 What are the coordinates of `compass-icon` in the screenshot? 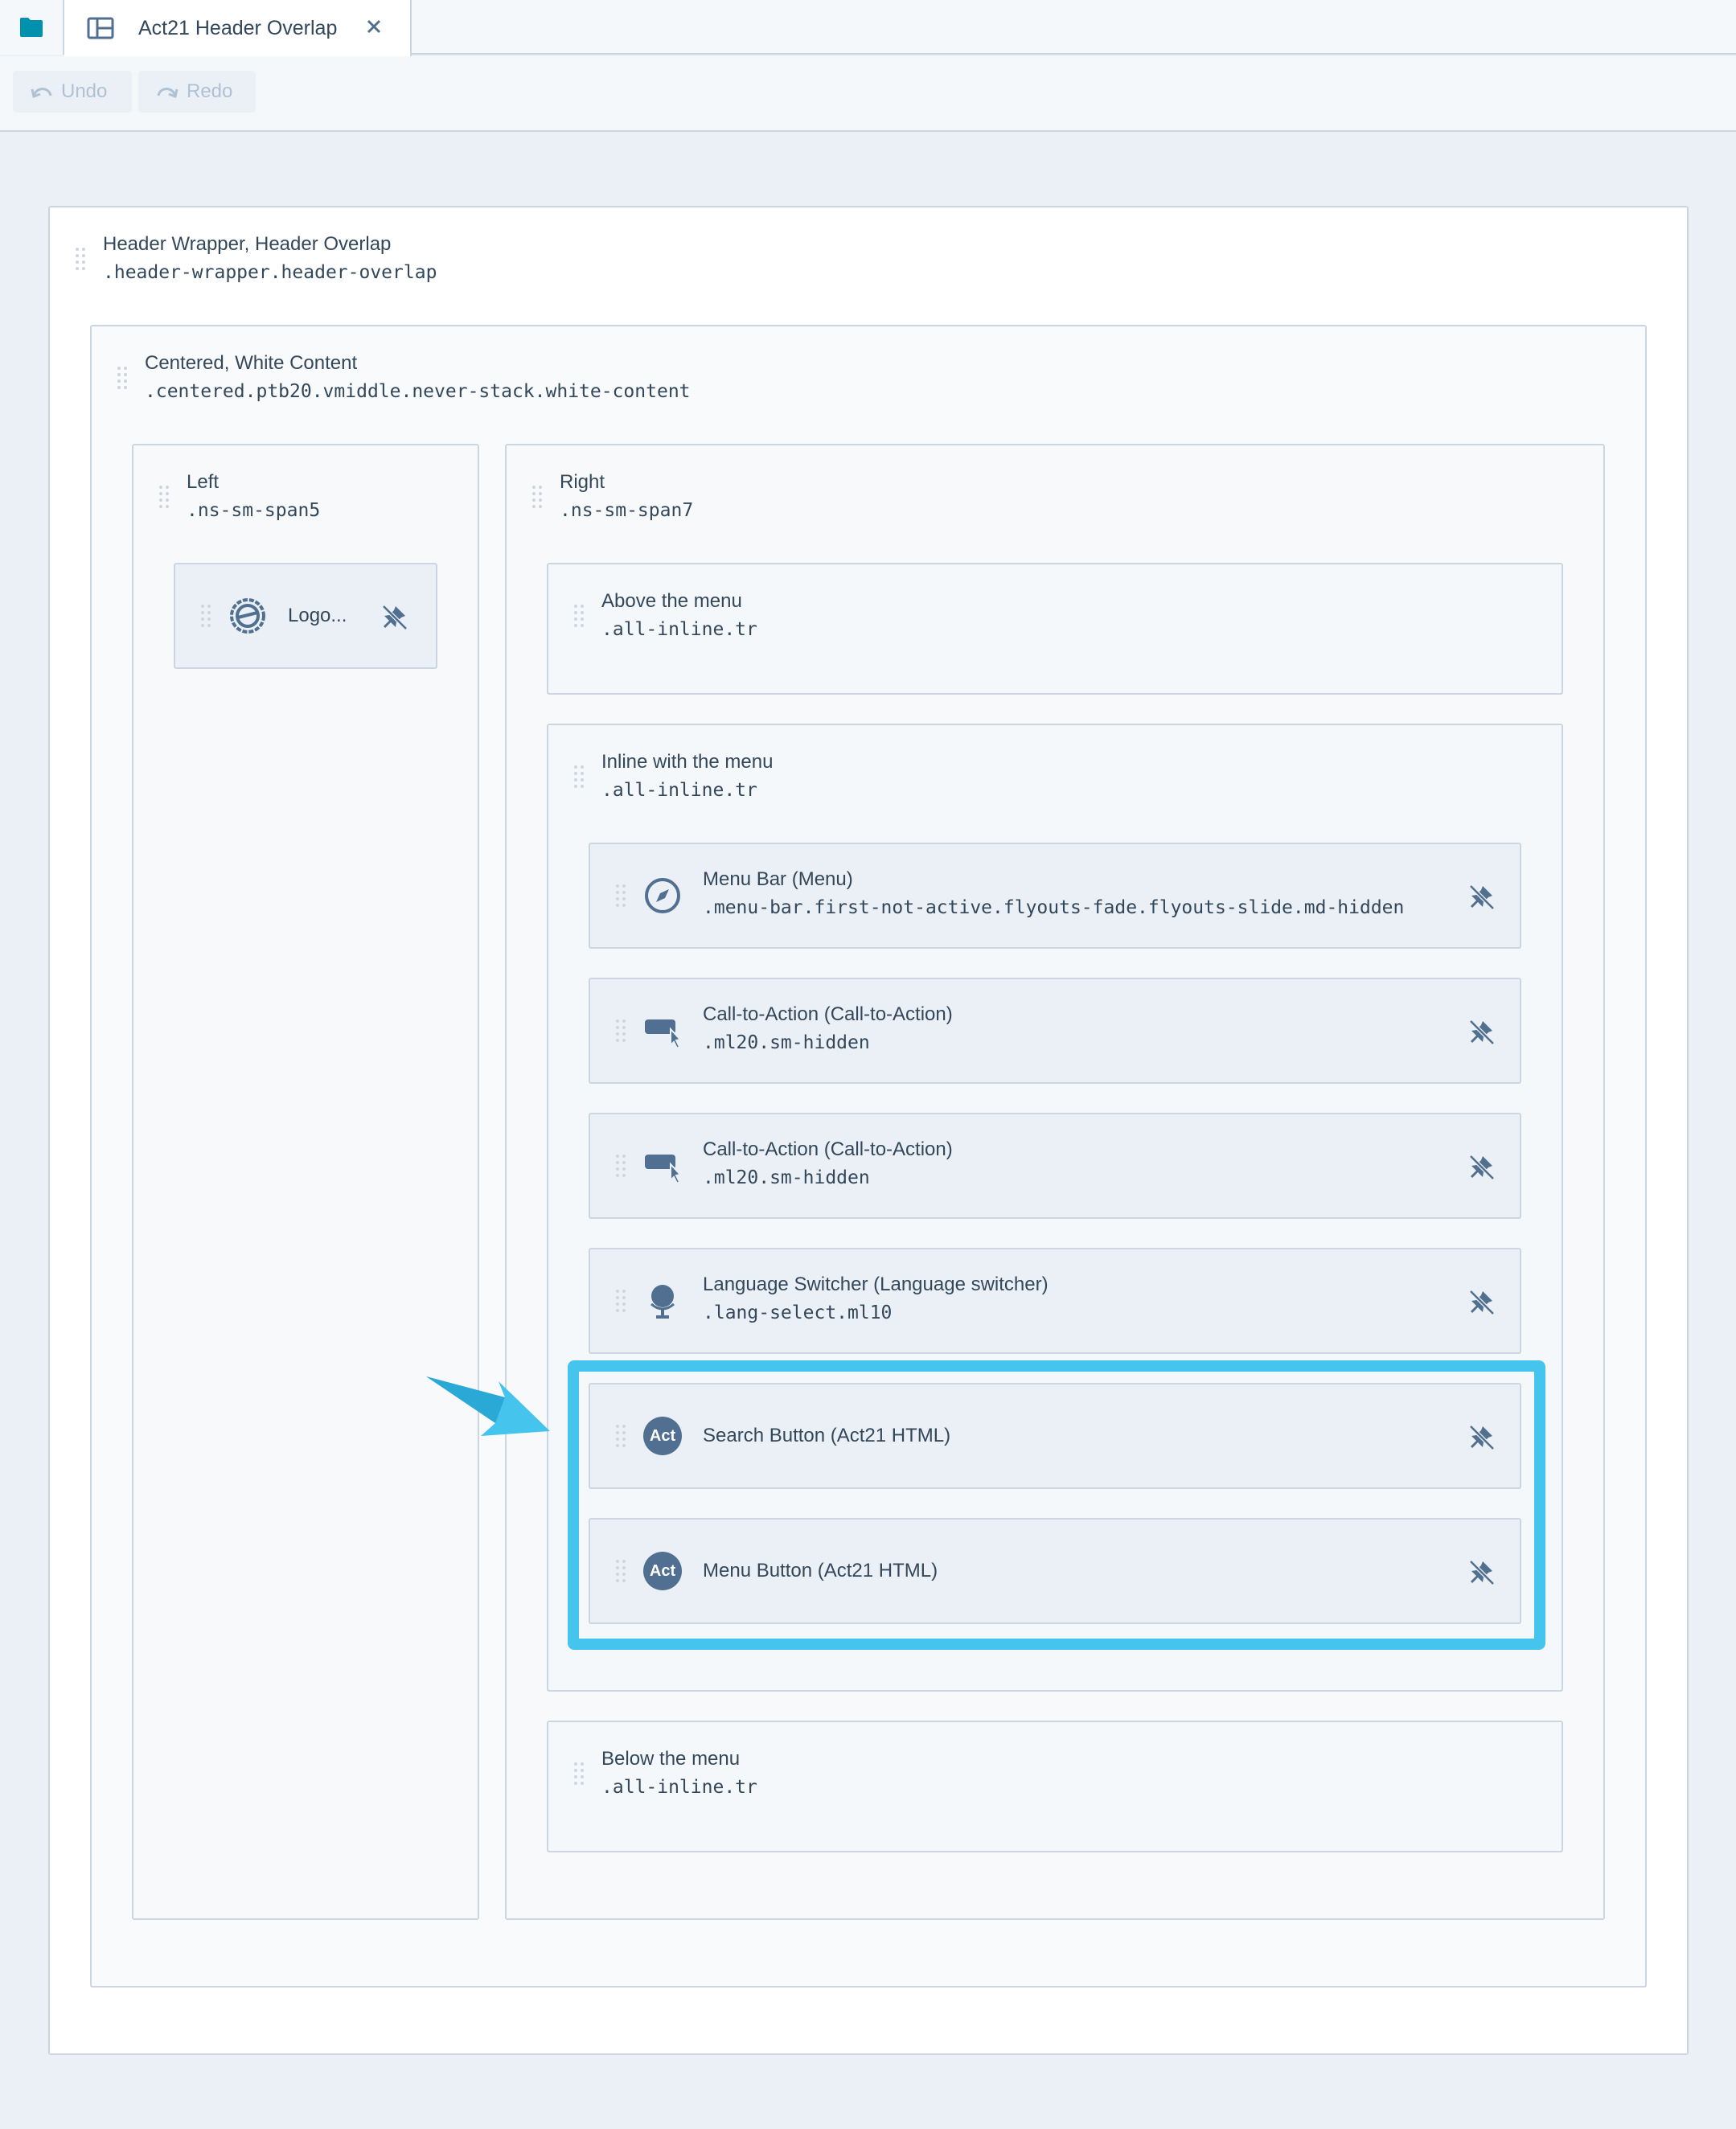 It's located at (662, 895).